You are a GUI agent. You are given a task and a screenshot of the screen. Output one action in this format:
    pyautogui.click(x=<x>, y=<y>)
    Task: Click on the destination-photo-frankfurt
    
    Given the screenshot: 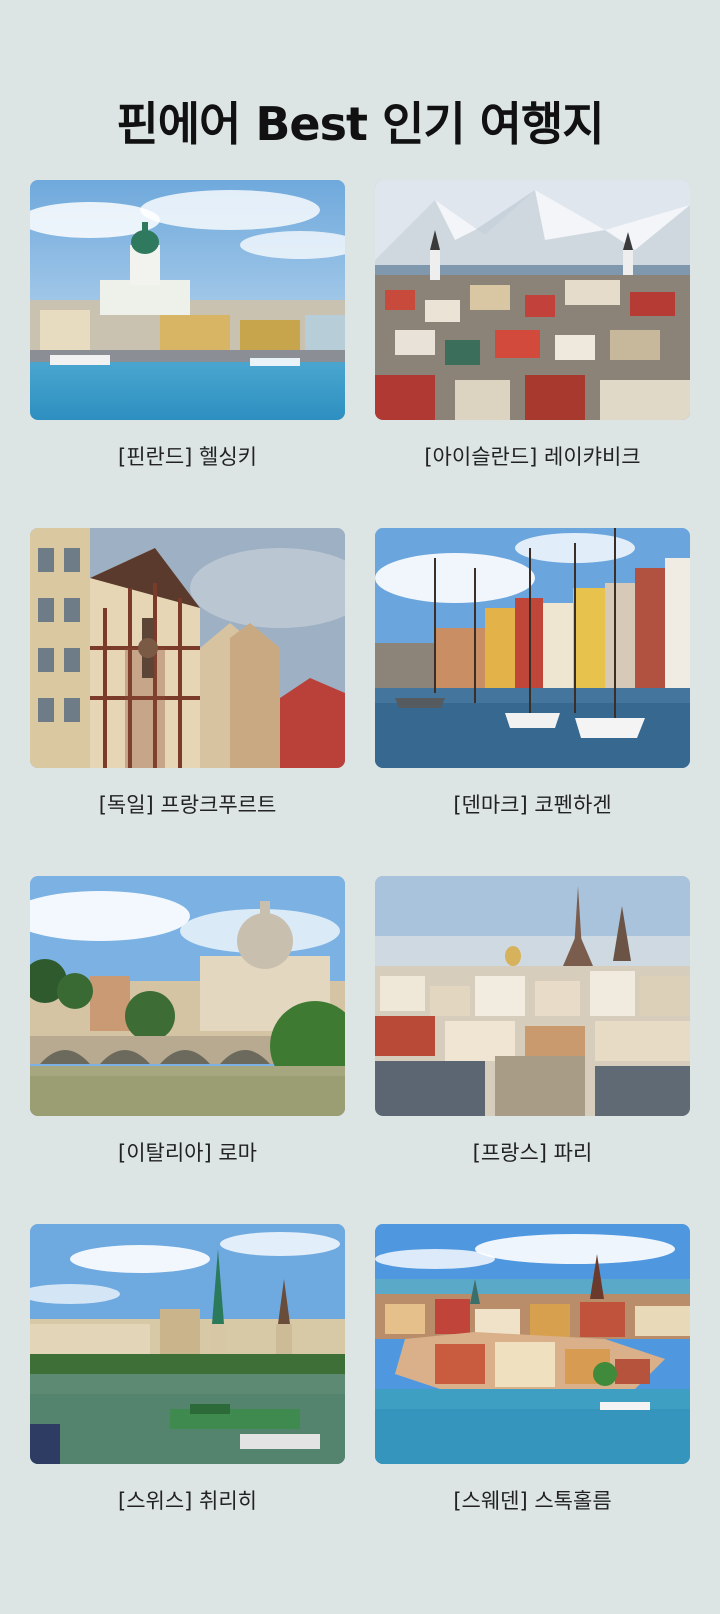 What is the action you would take?
    pyautogui.click(x=187, y=648)
    